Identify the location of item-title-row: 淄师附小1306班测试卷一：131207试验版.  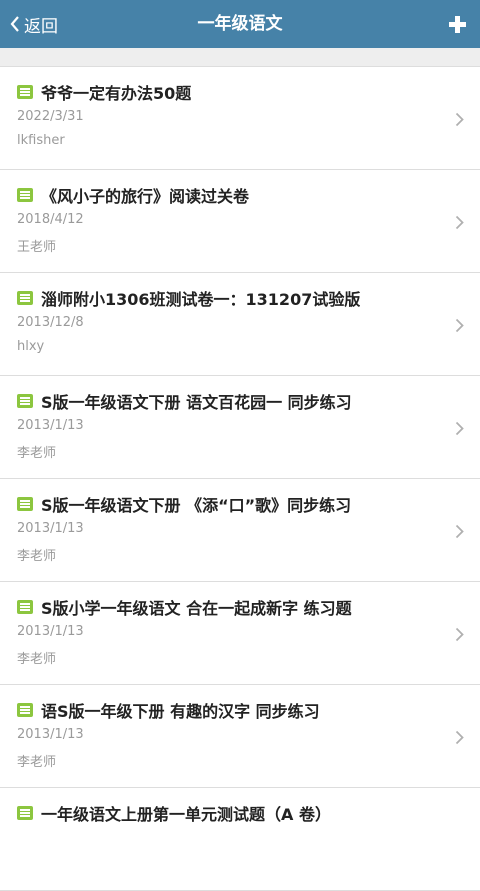
(228, 298).